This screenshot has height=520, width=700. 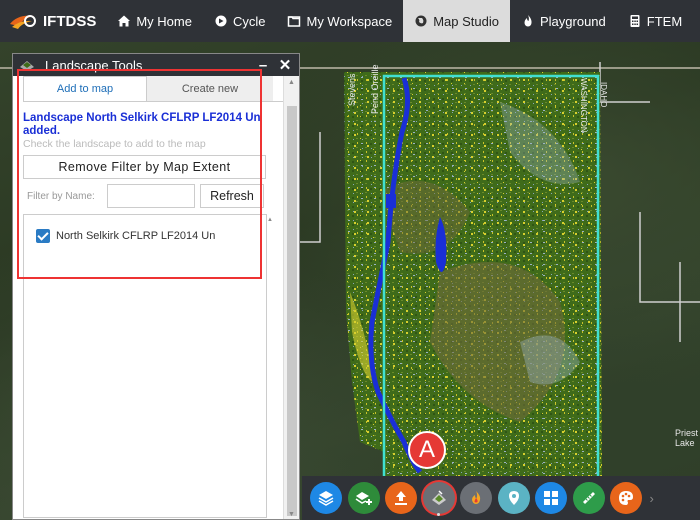 What do you see at coordinates (270, 220) in the screenshot?
I see `list-scroll-up-icon: ▲` at bounding box center [270, 220].